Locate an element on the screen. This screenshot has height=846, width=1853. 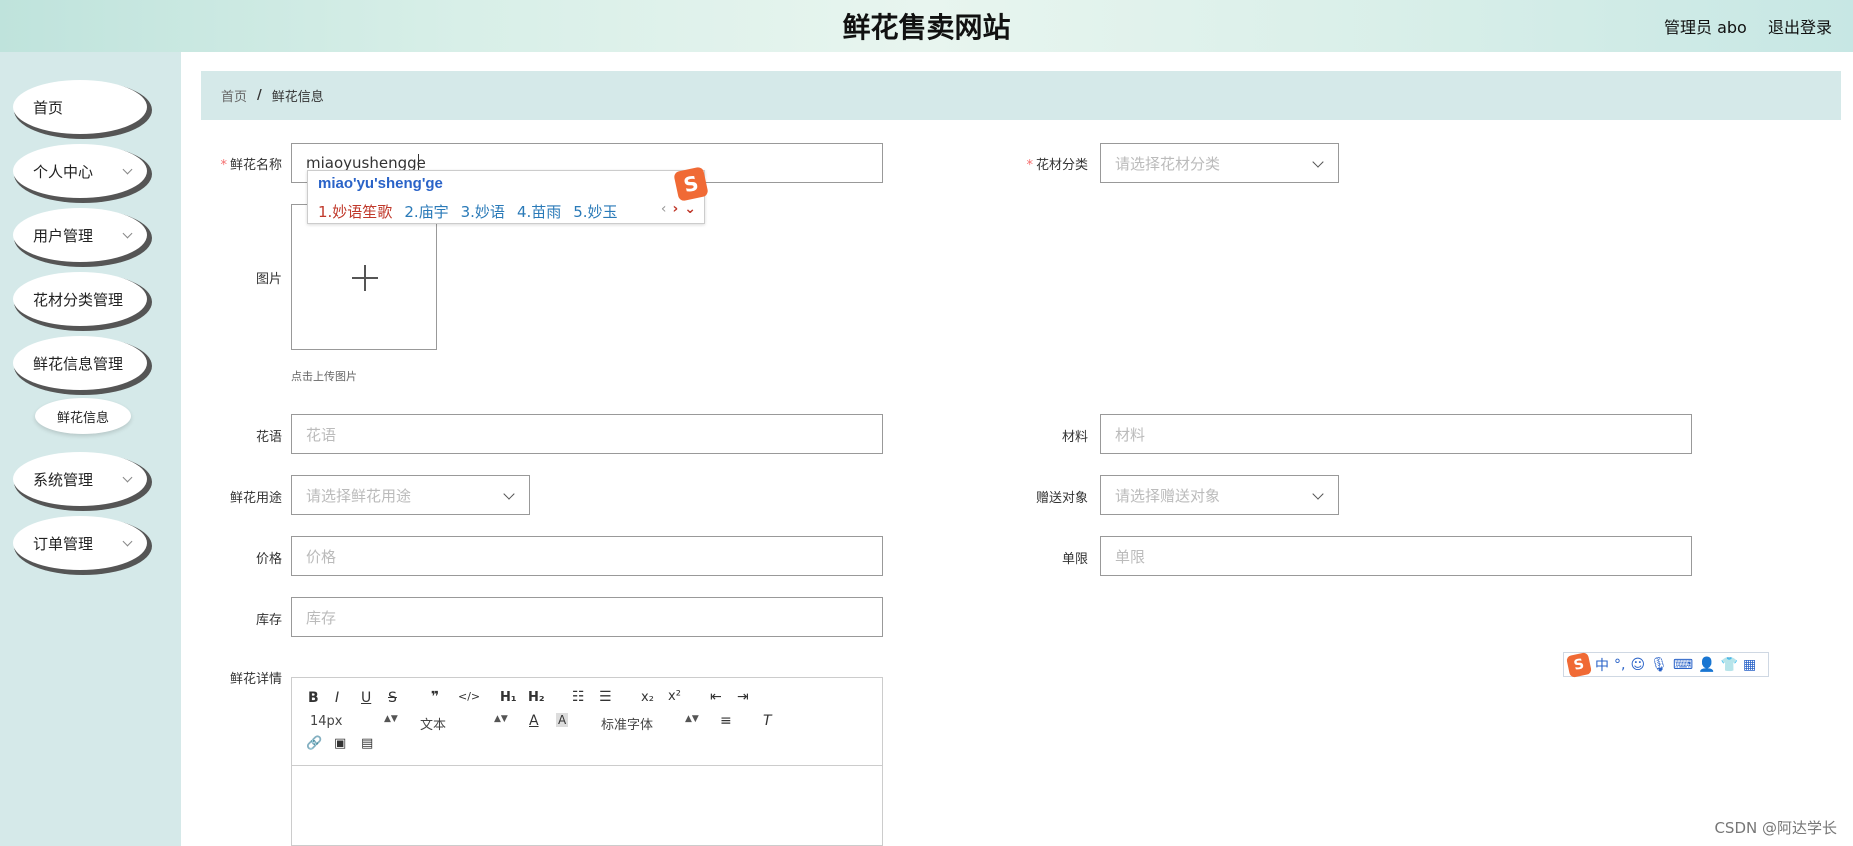
sidebar-item-category: 花材分类管理 is located at coordinates (80, 299).